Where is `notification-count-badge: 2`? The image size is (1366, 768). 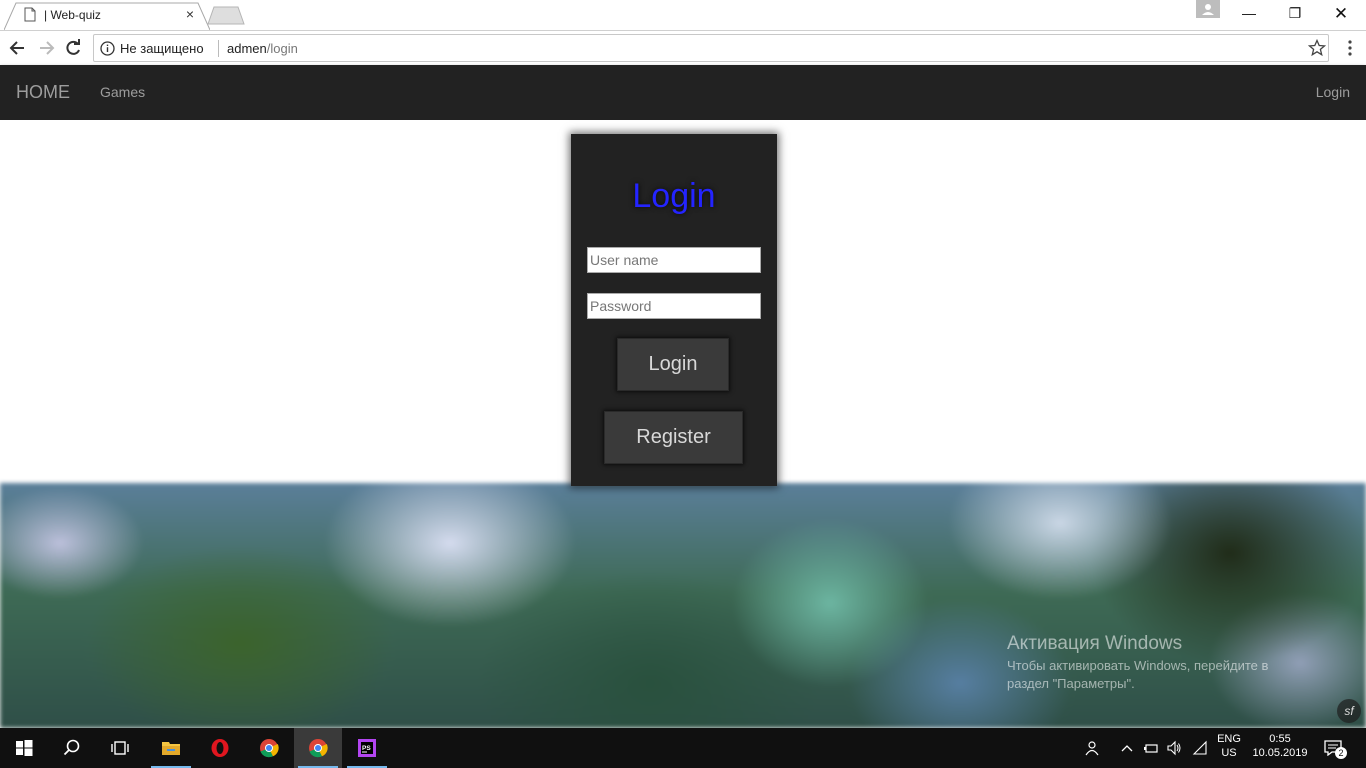
notification-count-badge: 2 is located at coordinates (1341, 753).